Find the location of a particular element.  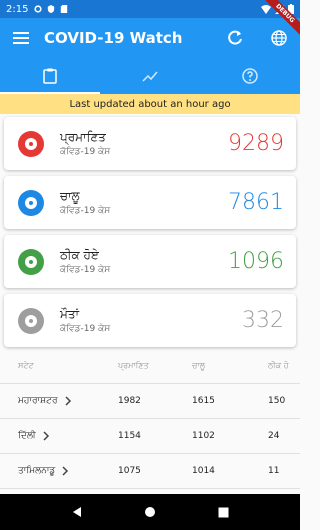

system-nav-bar is located at coordinates (150, 512).